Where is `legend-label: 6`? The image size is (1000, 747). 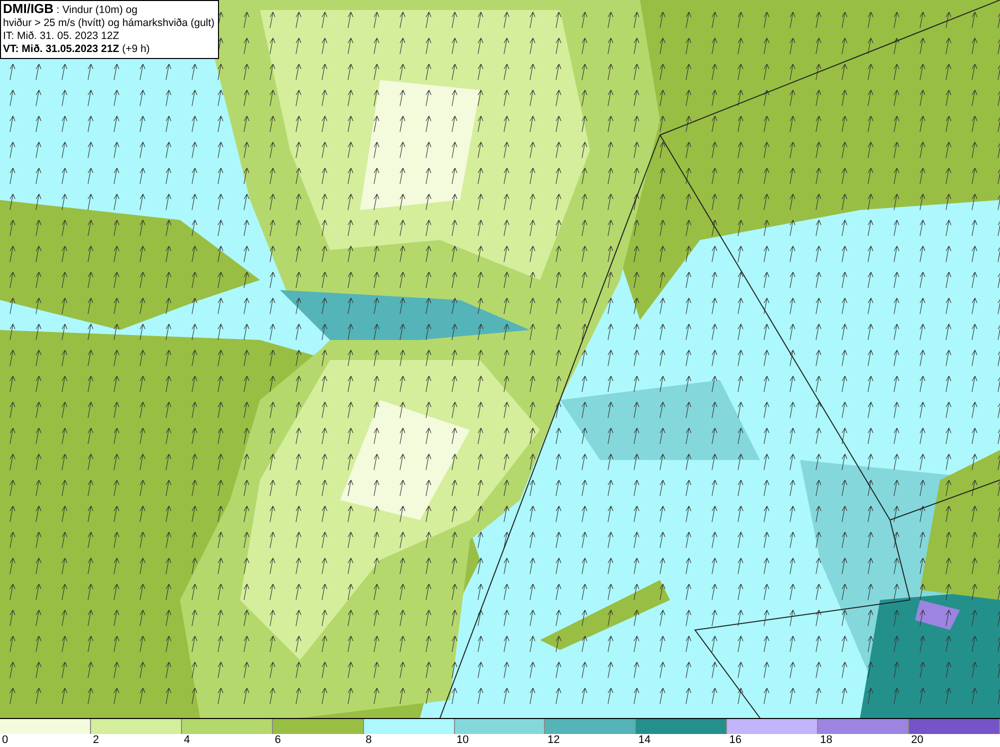 legend-label: 6 is located at coordinates (278, 740).